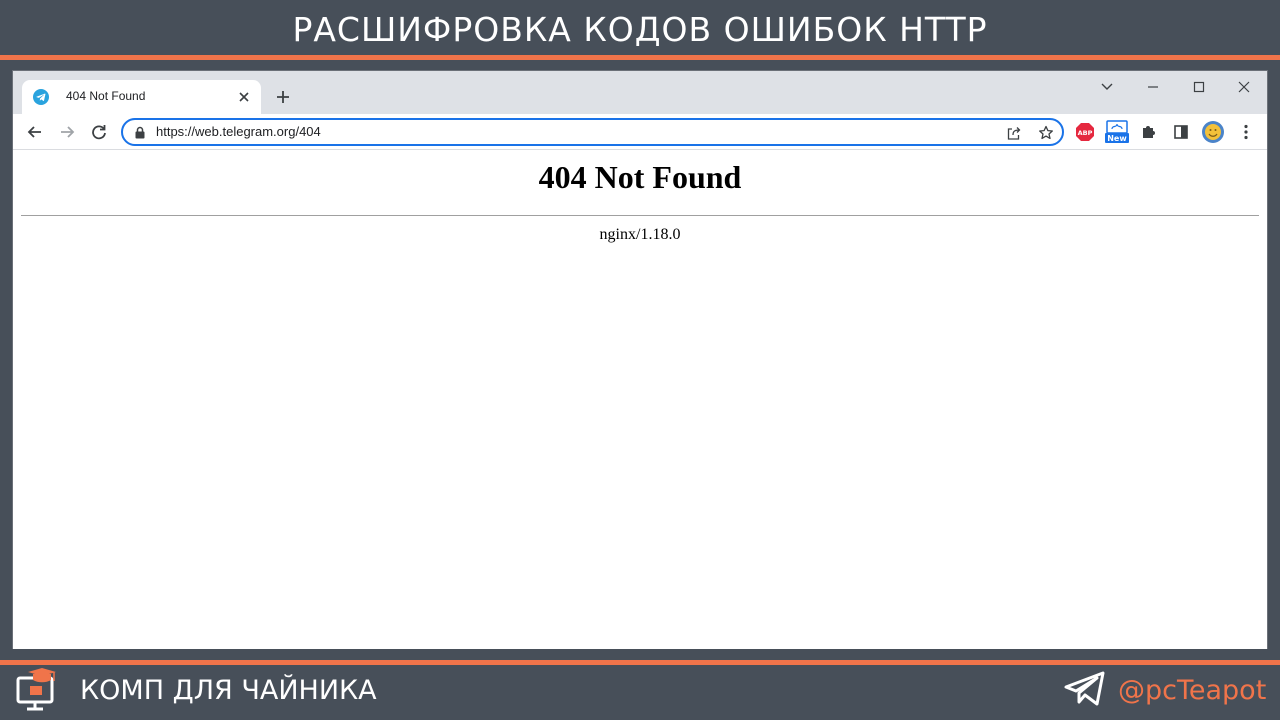 The image size is (1280, 720). What do you see at coordinates (244, 97) in the screenshot?
I see `close-icon` at bounding box center [244, 97].